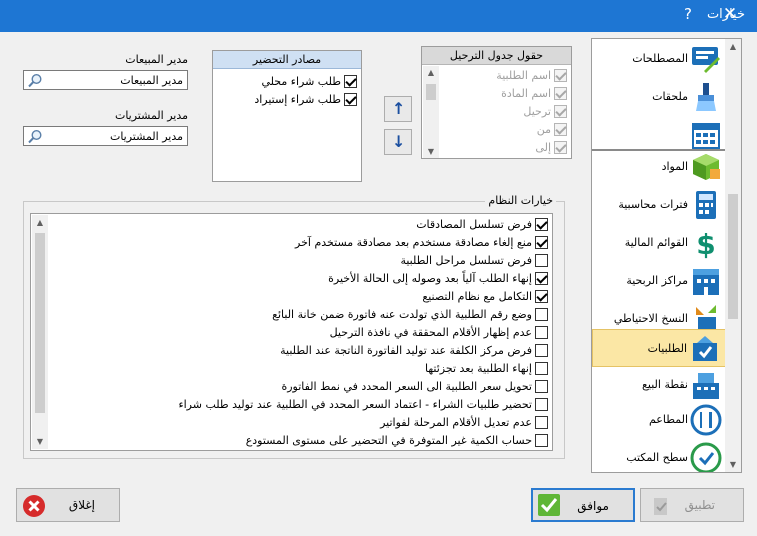  I want to click on schedule-field-label: من, so click(543, 129).